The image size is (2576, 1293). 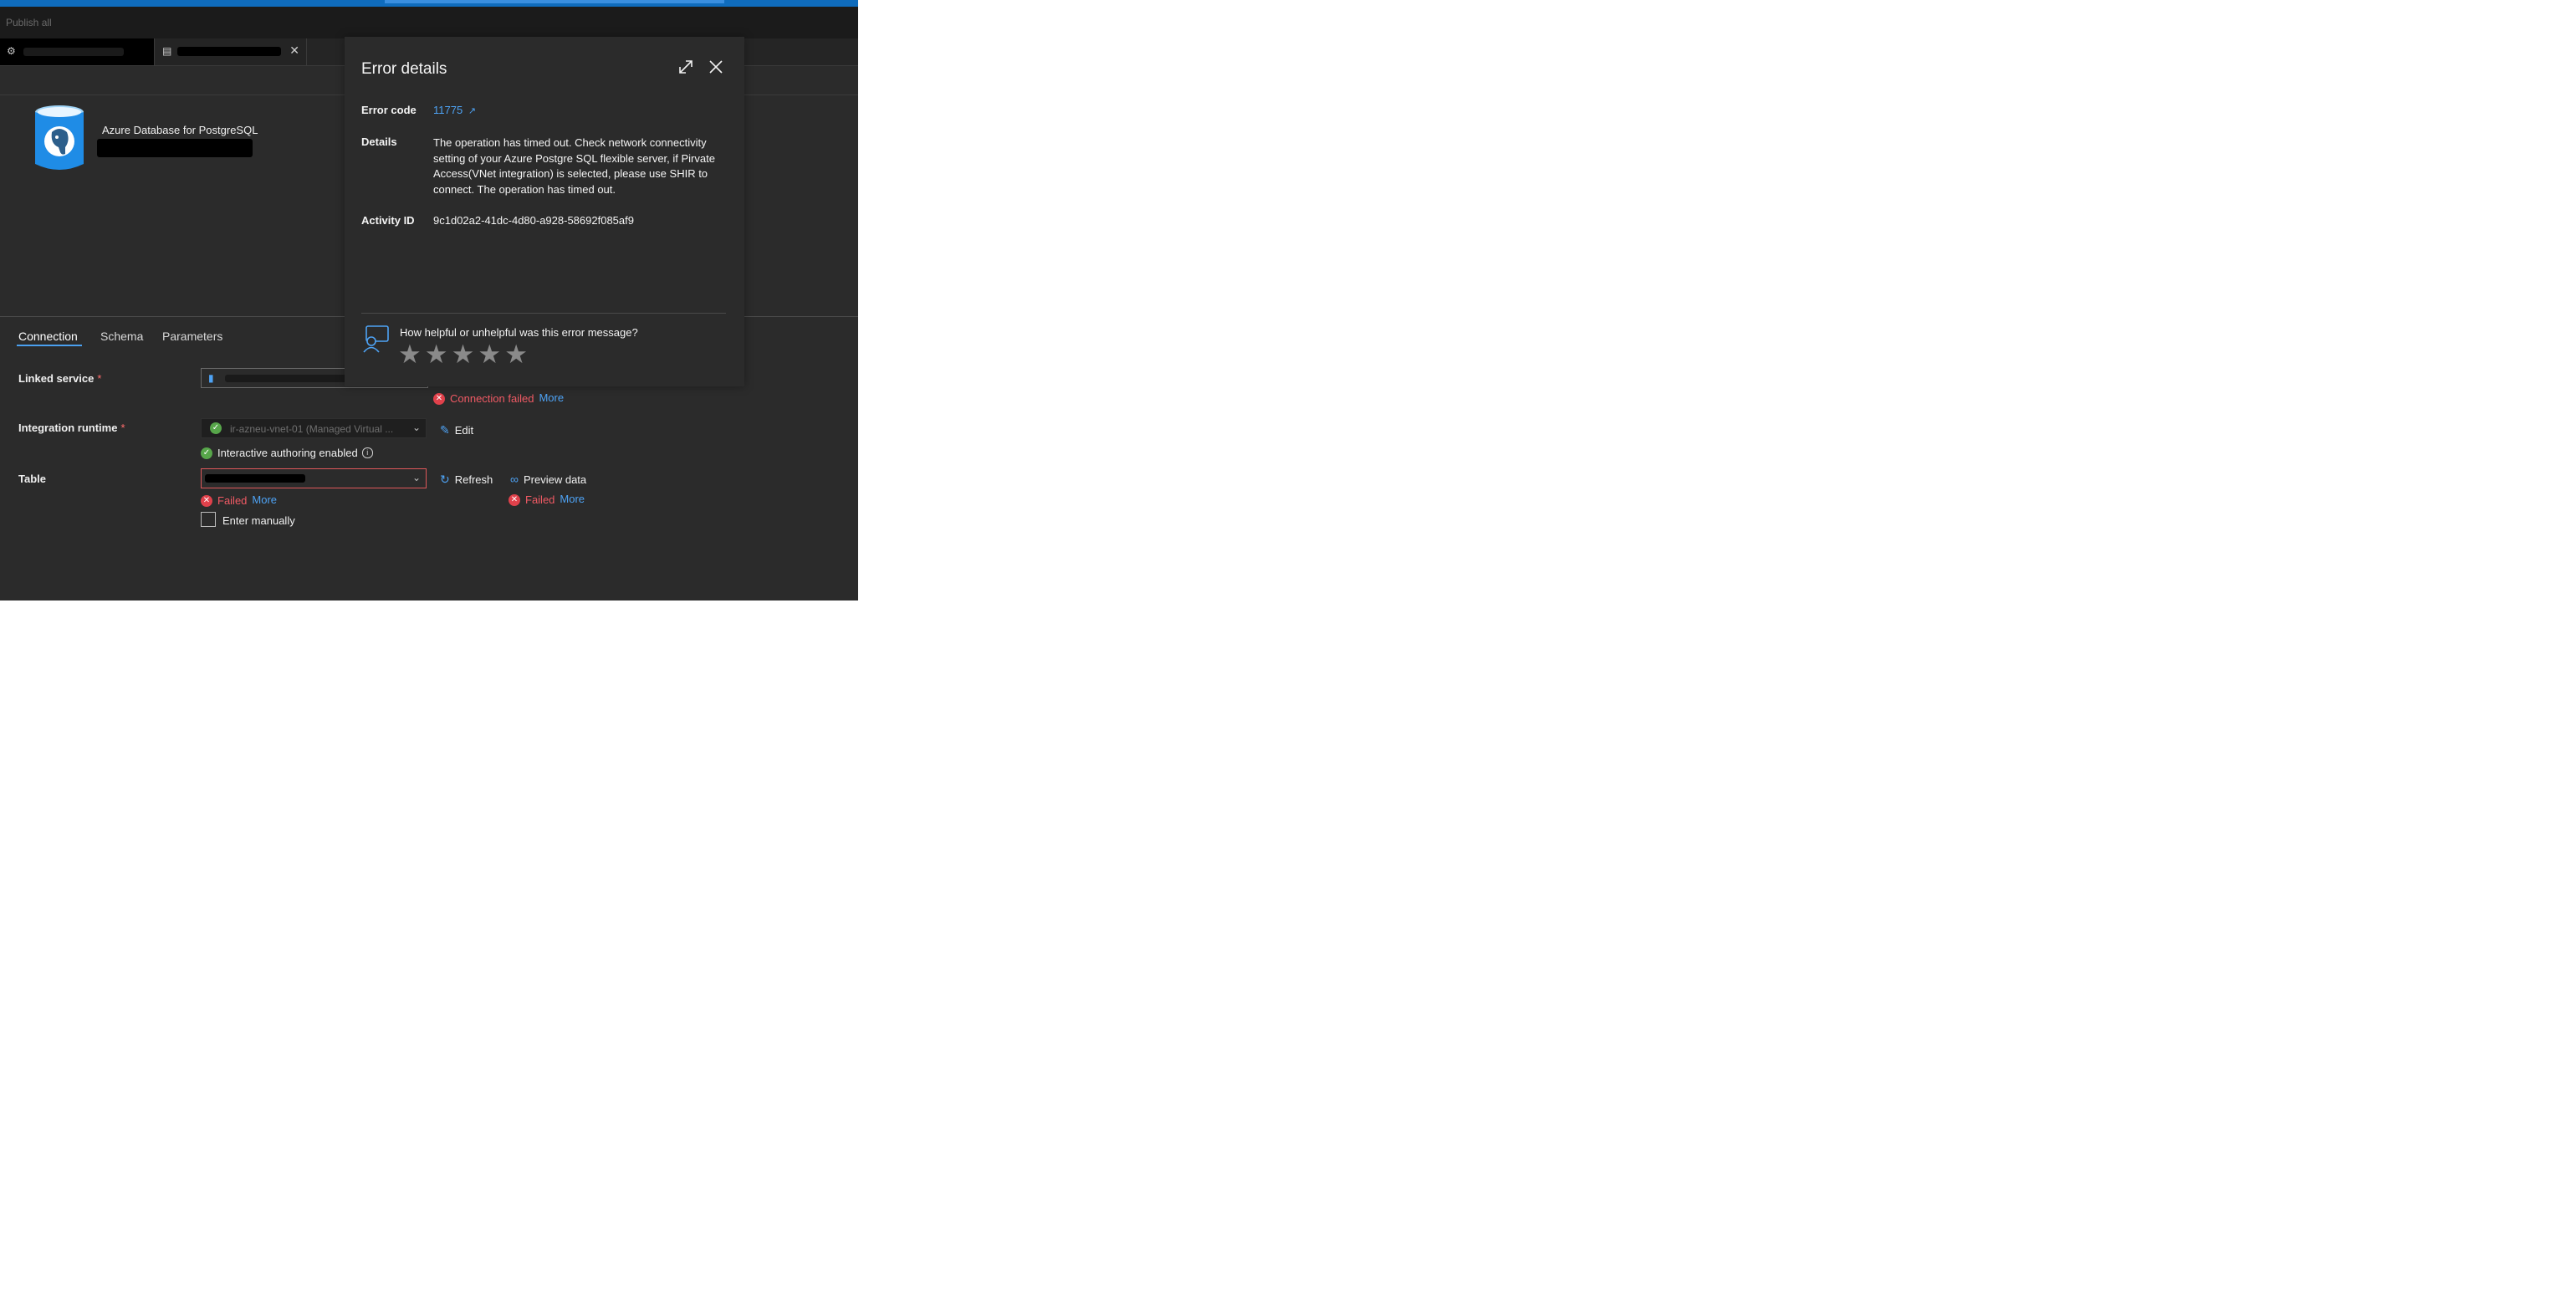 What do you see at coordinates (258, 521) in the screenshot?
I see `enter-manually-label: Enter manually` at bounding box center [258, 521].